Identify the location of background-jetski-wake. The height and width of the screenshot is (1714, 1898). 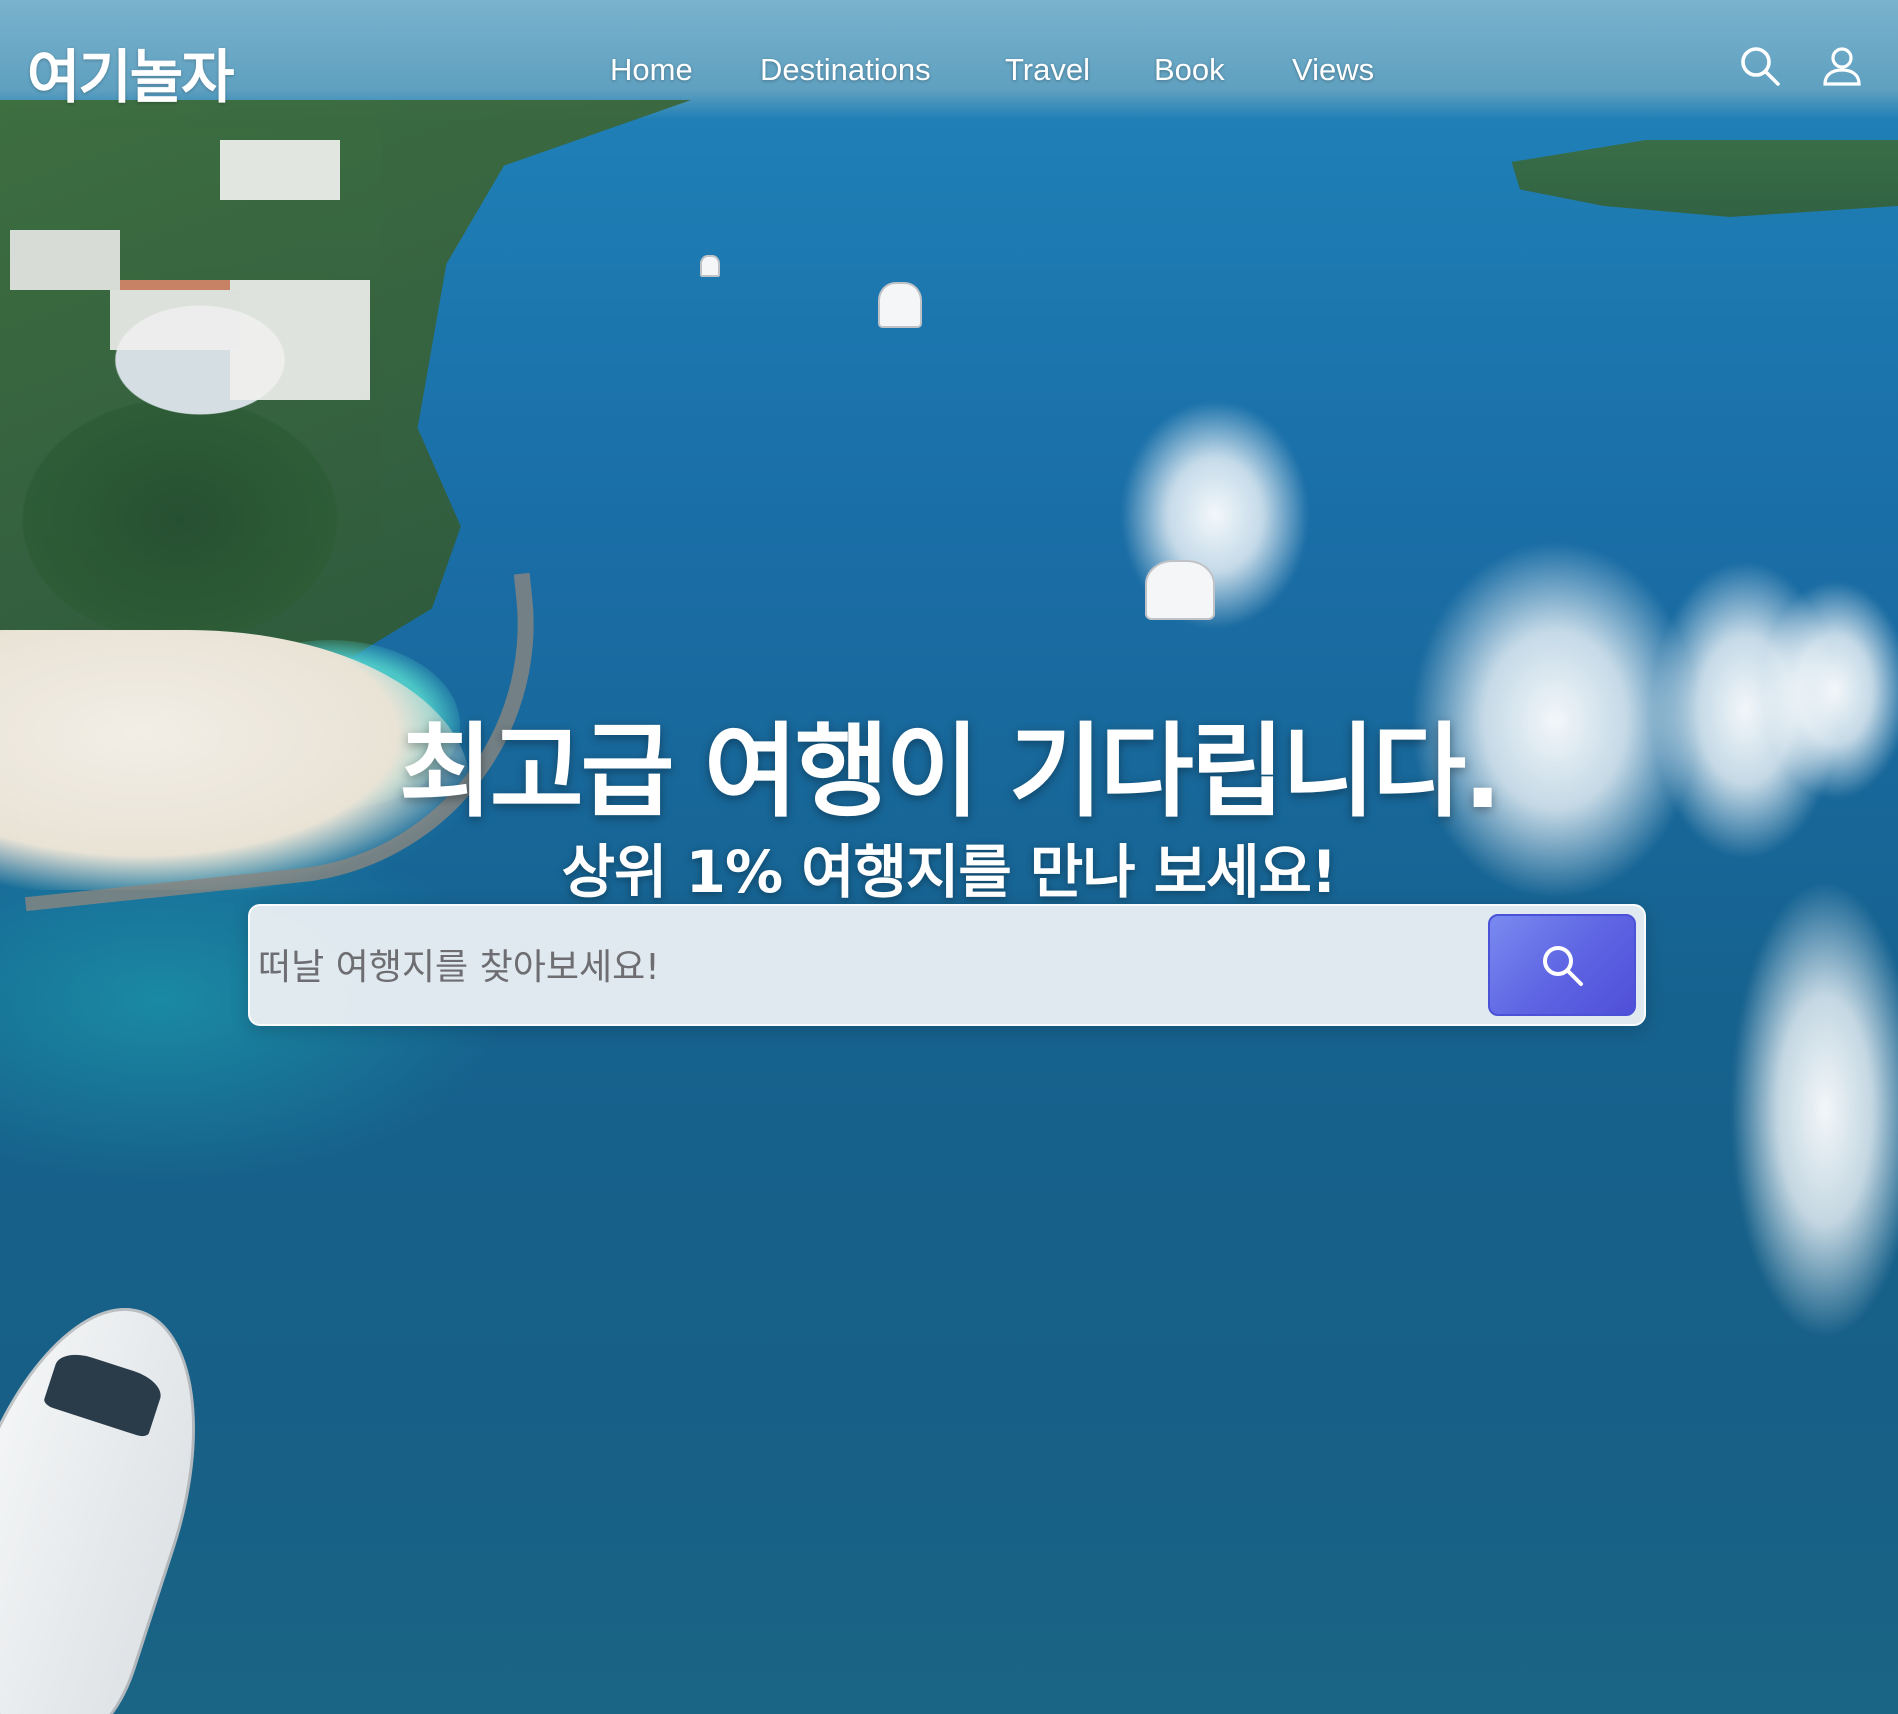
(1814, 1110).